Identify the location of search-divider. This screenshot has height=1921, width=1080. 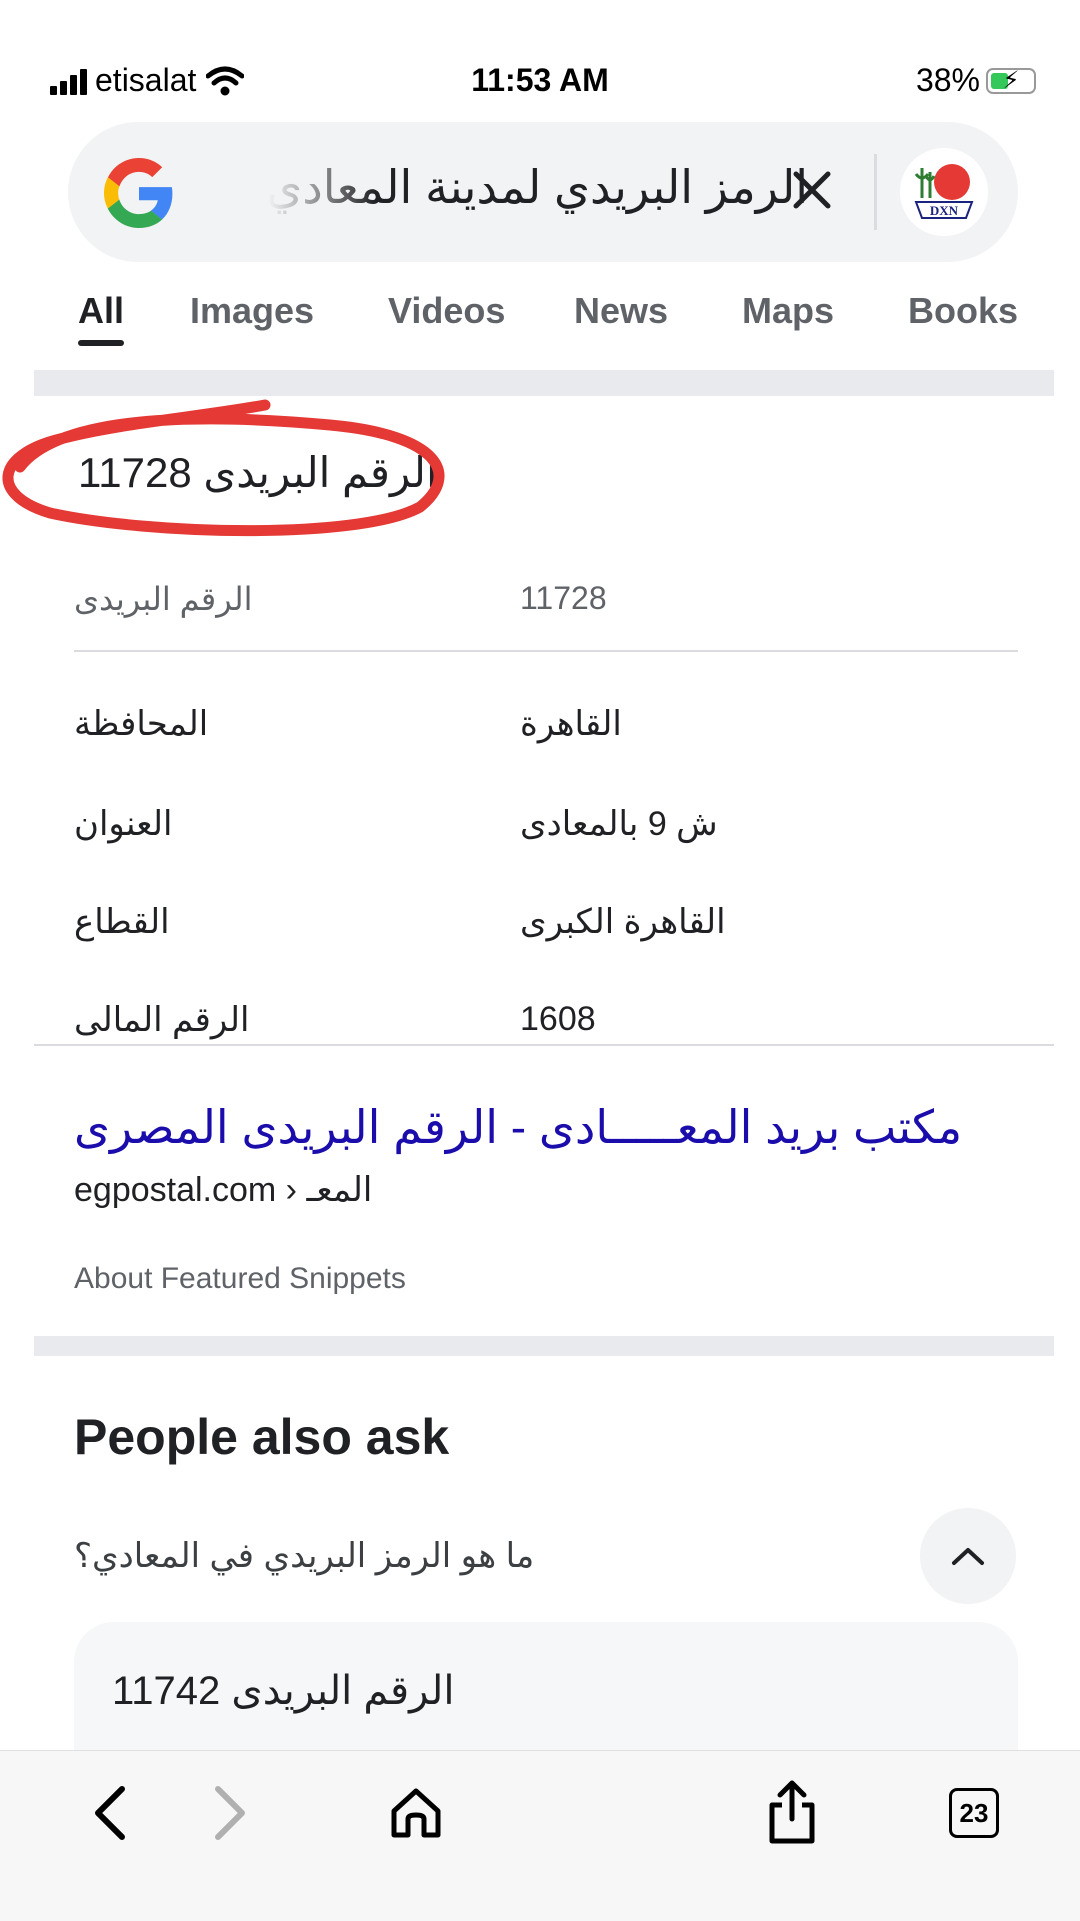
(875, 192).